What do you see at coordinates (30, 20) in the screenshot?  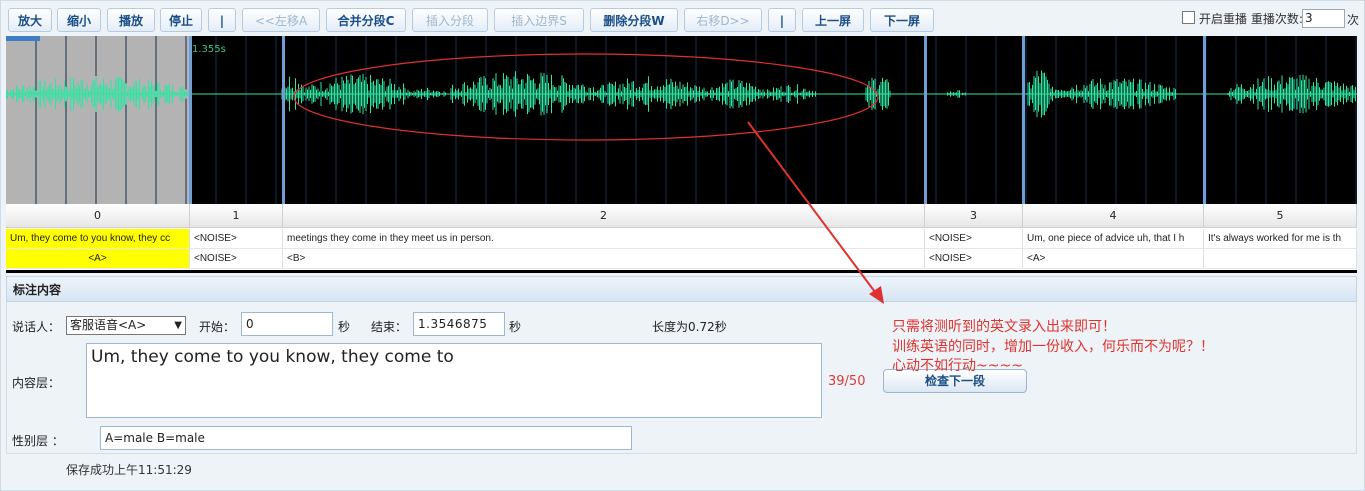 I see `zoom-in-button: 放大` at bounding box center [30, 20].